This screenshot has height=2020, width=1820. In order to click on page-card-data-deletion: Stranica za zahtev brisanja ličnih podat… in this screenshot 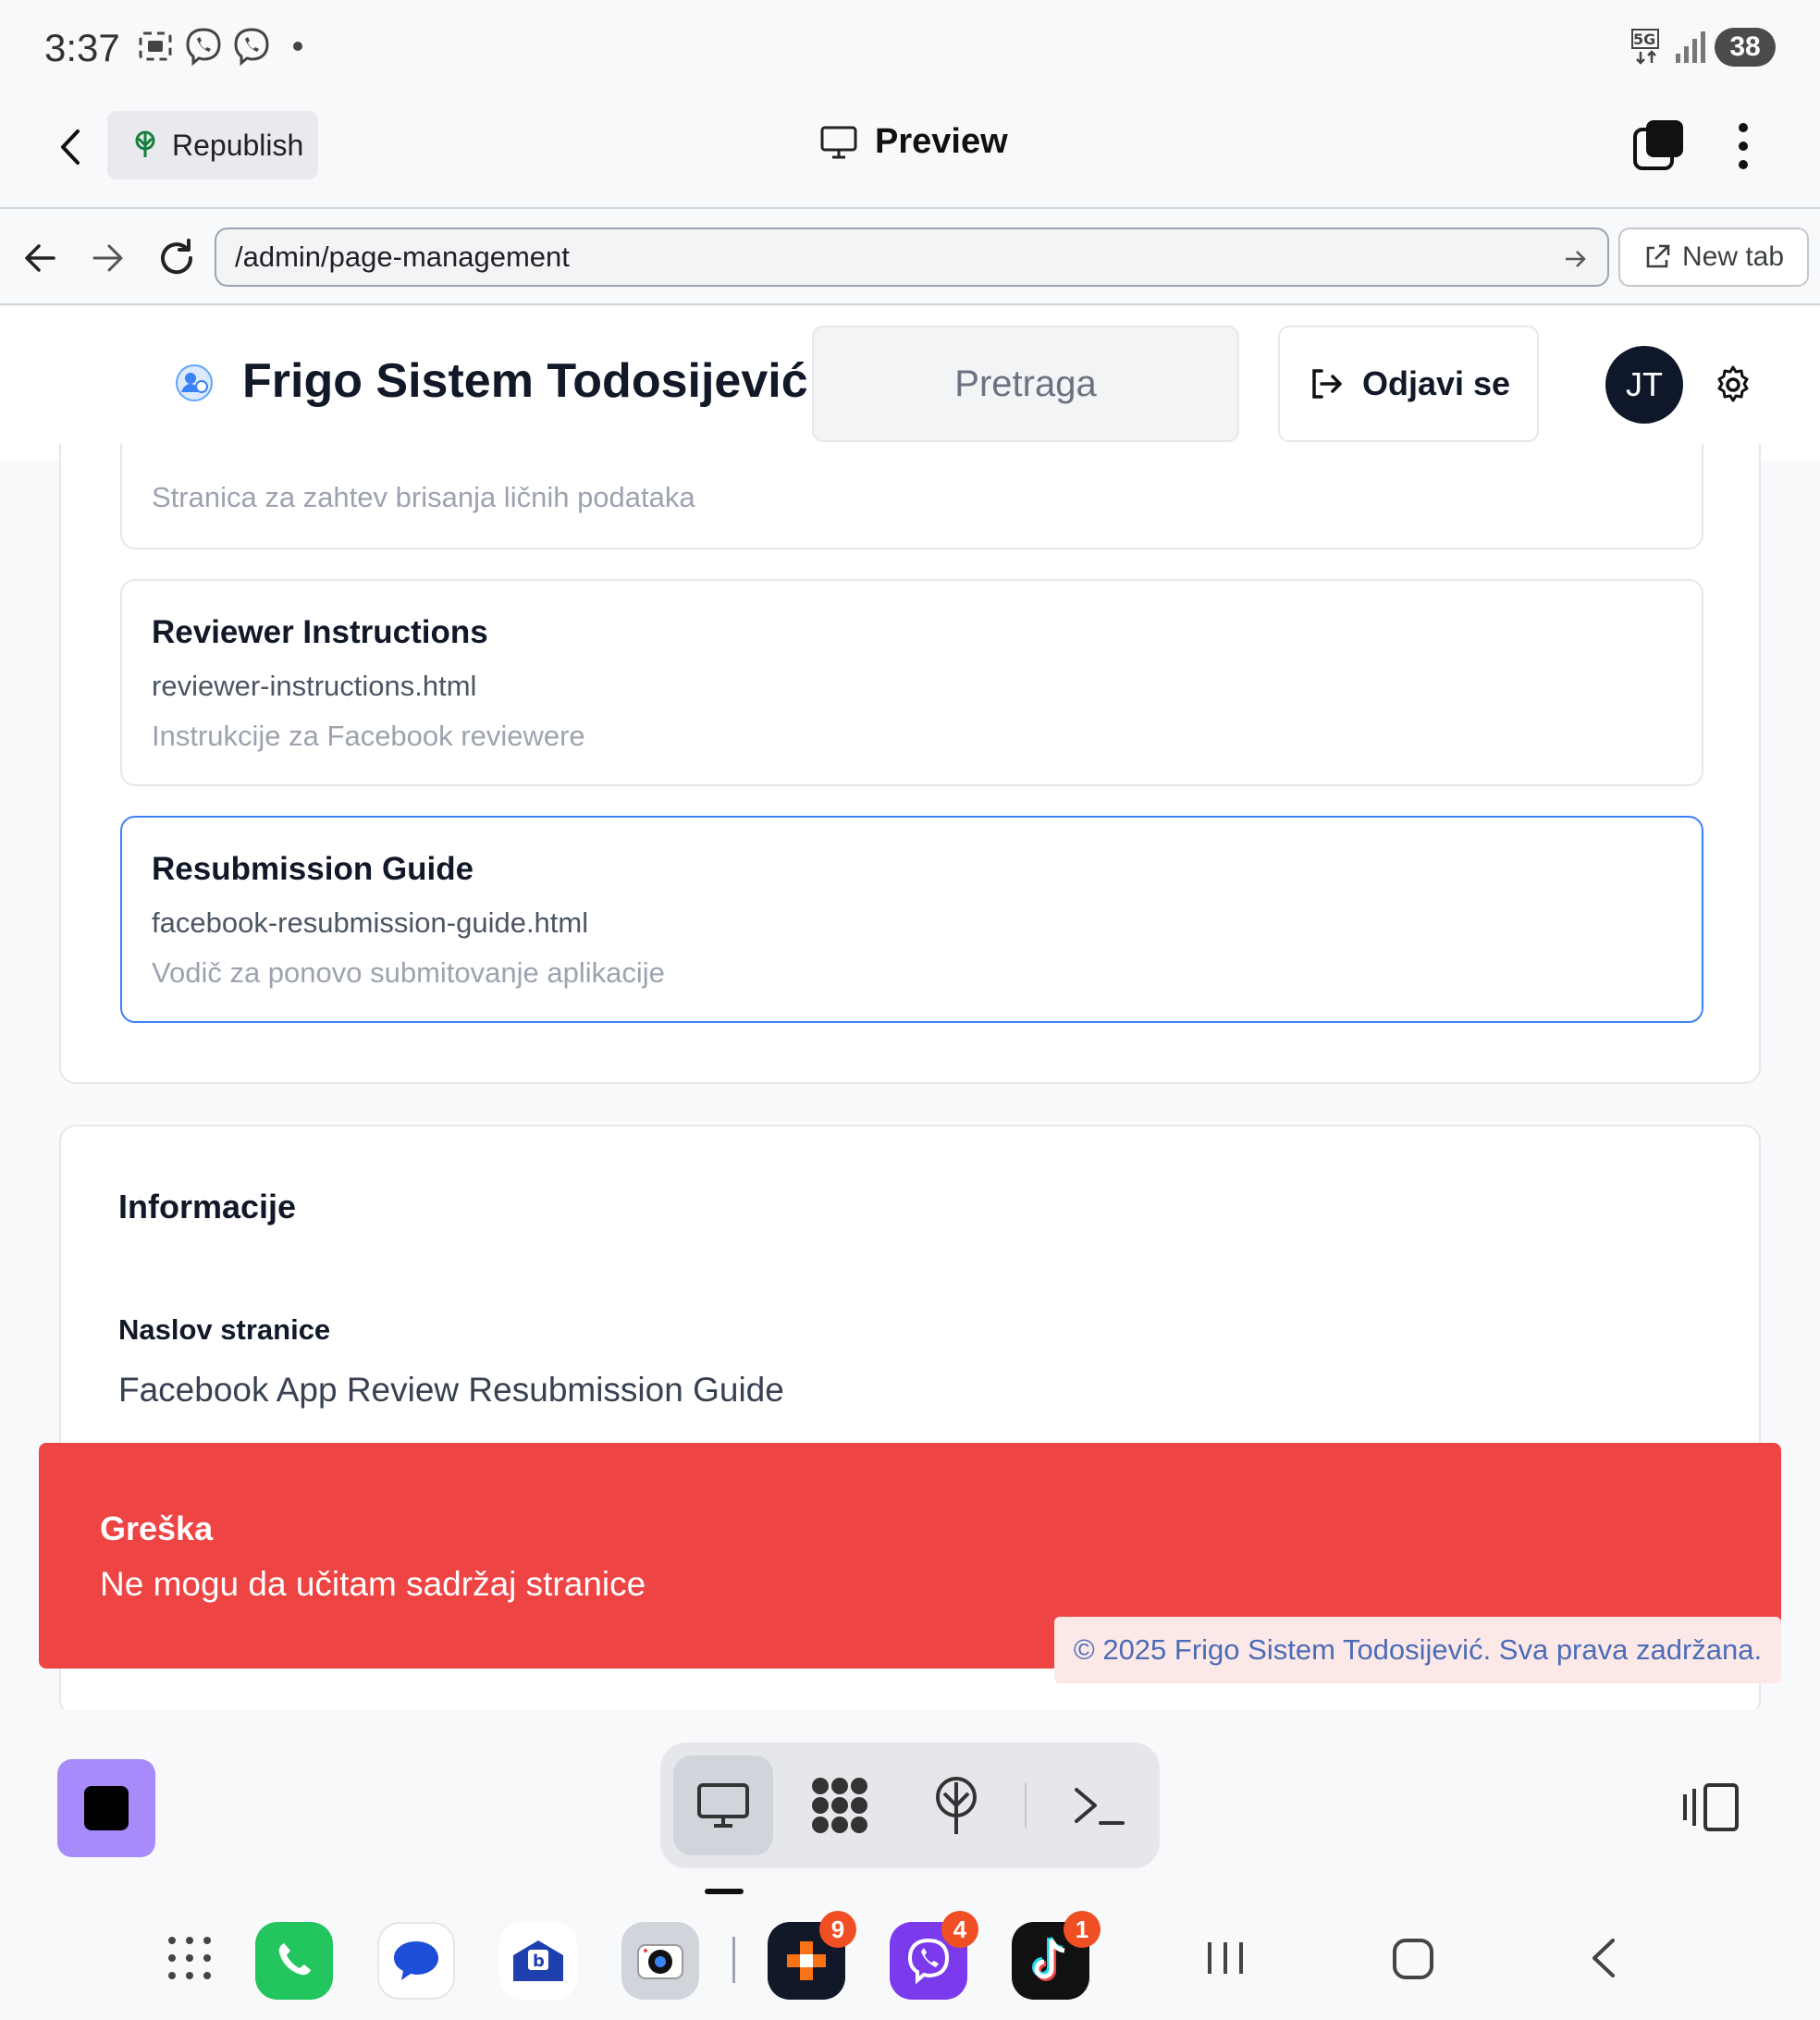, I will do `click(911, 497)`.